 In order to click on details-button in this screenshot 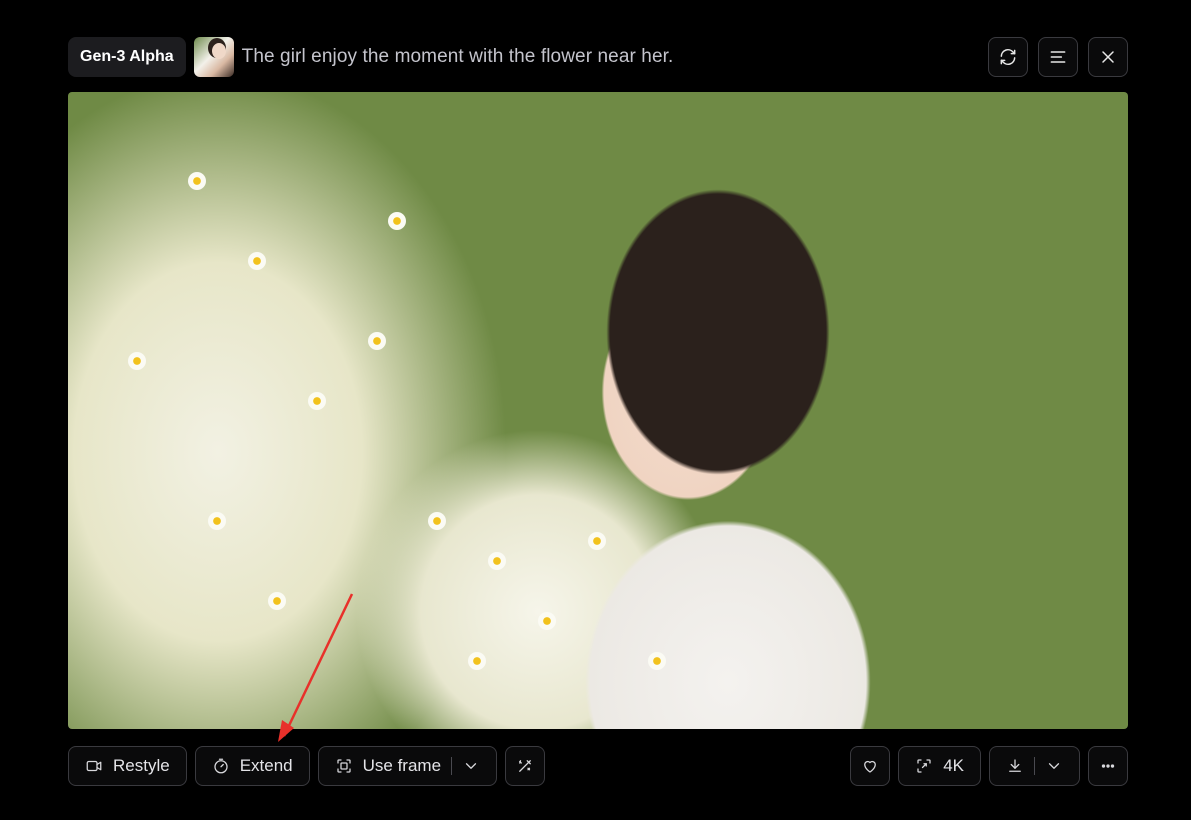, I will do `click(1058, 57)`.